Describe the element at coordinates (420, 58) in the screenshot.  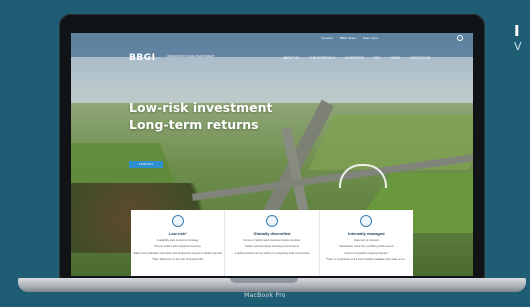
I see `nav-contact: CONTACT US` at that location.